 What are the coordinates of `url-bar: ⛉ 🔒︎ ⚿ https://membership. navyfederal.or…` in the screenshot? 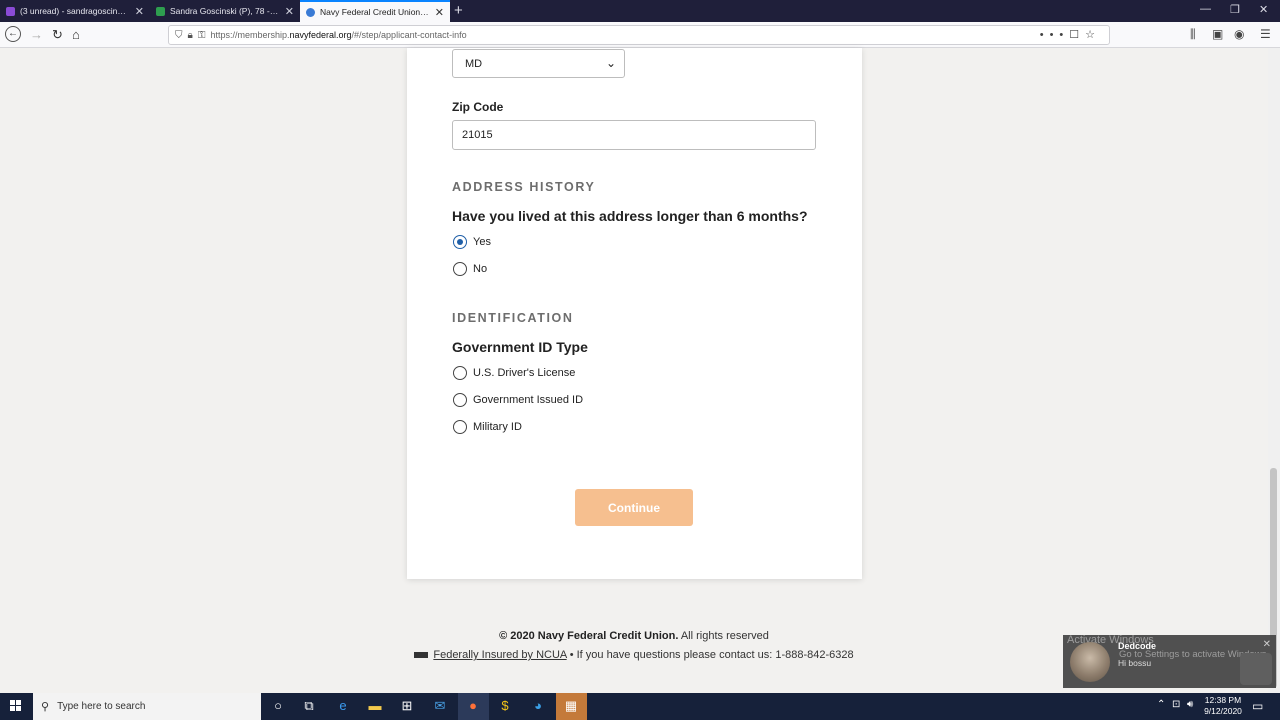 It's located at (639, 35).